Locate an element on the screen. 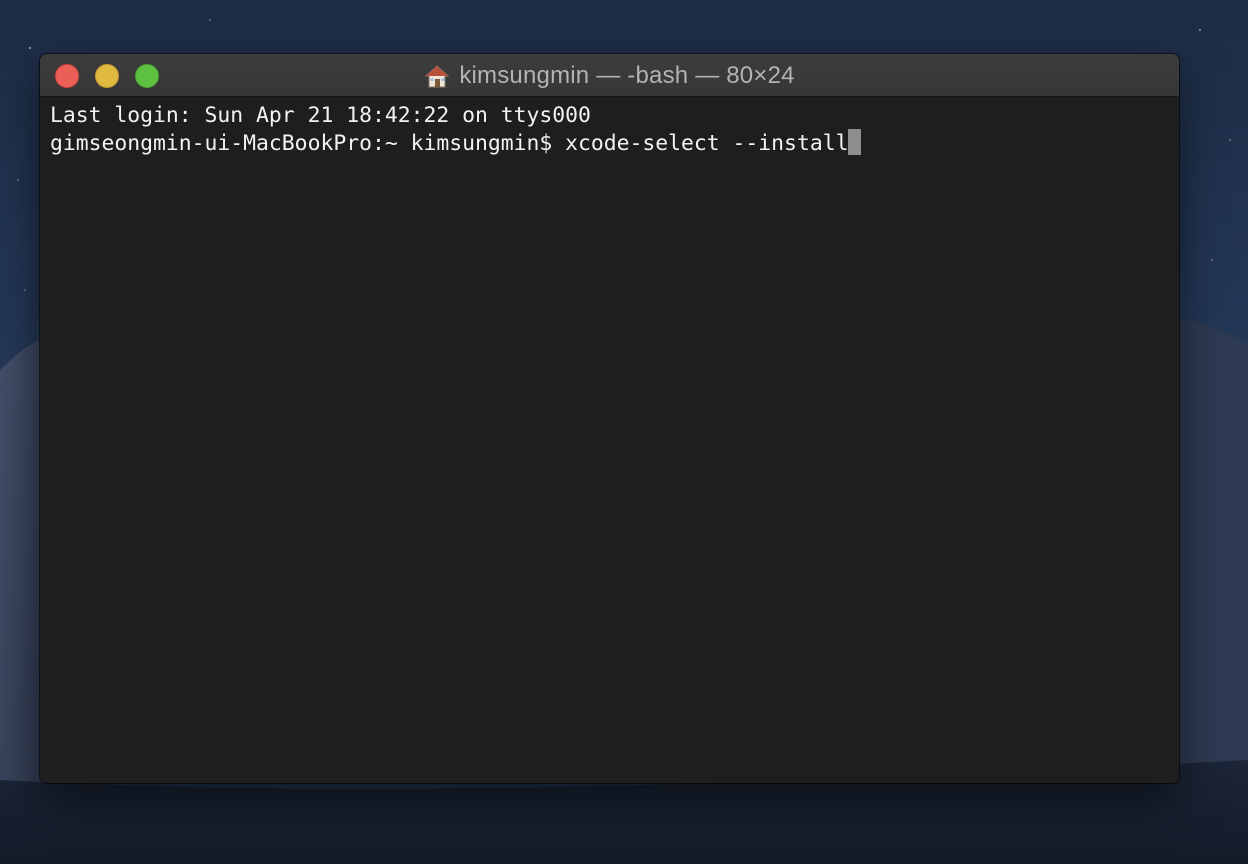 The height and width of the screenshot is (864, 1248). window-title-text: kimsungmin — -bash — 80×24 is located at coordinates (627, 75).